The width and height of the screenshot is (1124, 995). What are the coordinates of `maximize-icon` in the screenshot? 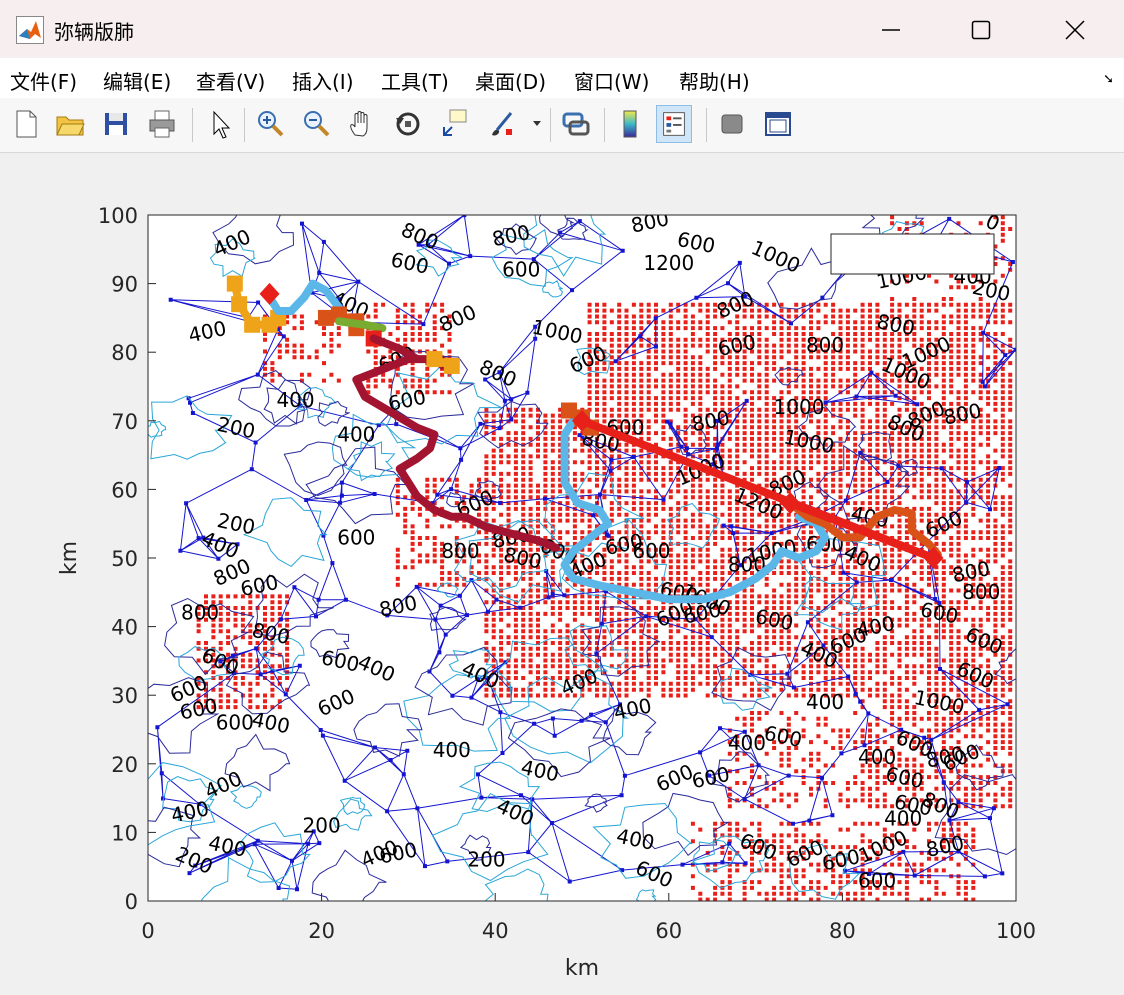 It's located at (981, 30).